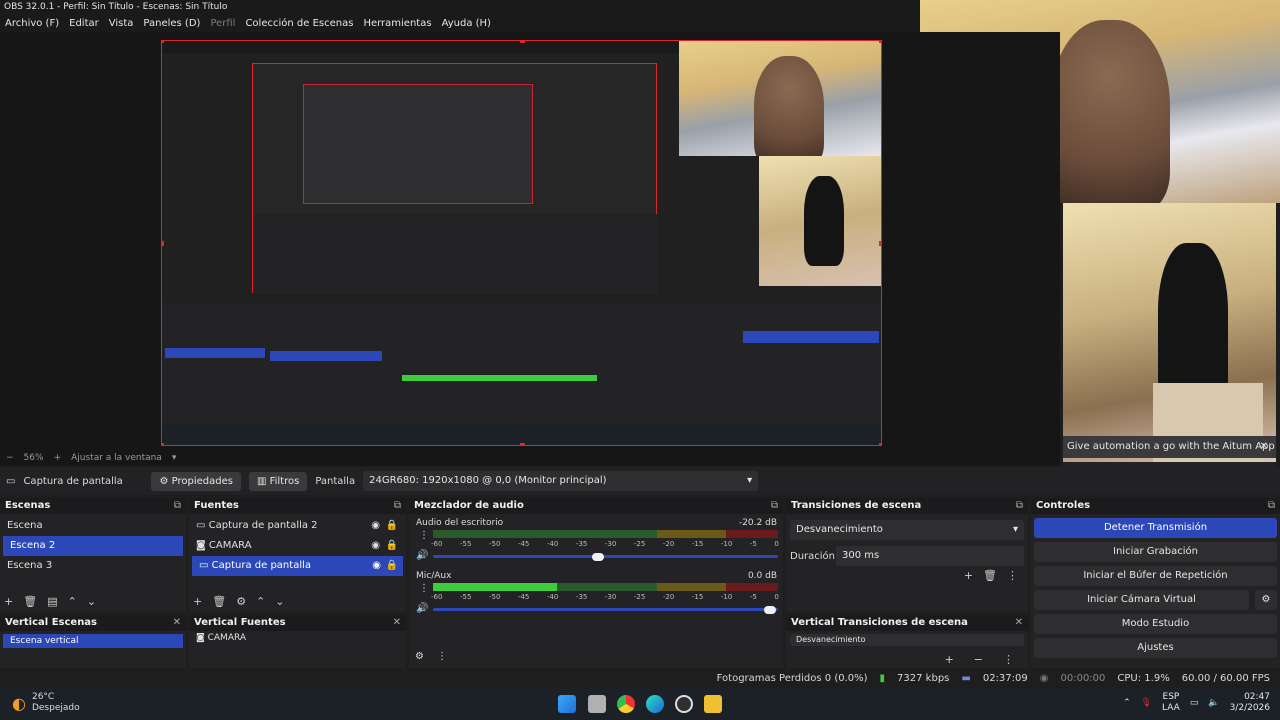  I want to click on stop-stream-button: Detener Transmisión, so click(1155, 528).